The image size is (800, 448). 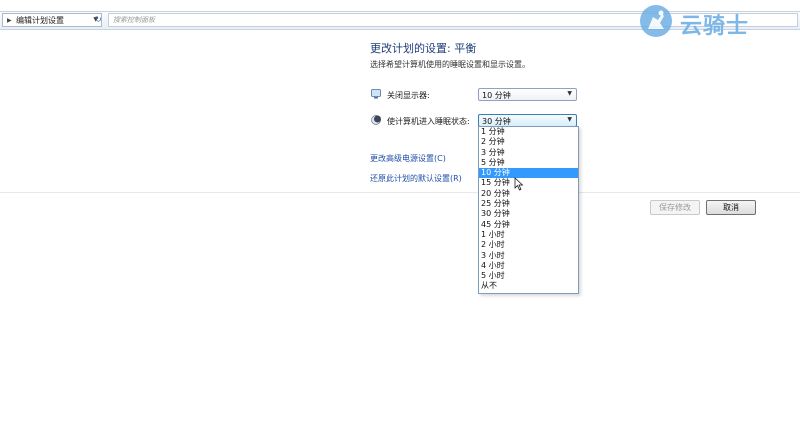 I want to click on breadcrumb: ▶ 编辑计划设置 ▼, so click(x=52, y=20).